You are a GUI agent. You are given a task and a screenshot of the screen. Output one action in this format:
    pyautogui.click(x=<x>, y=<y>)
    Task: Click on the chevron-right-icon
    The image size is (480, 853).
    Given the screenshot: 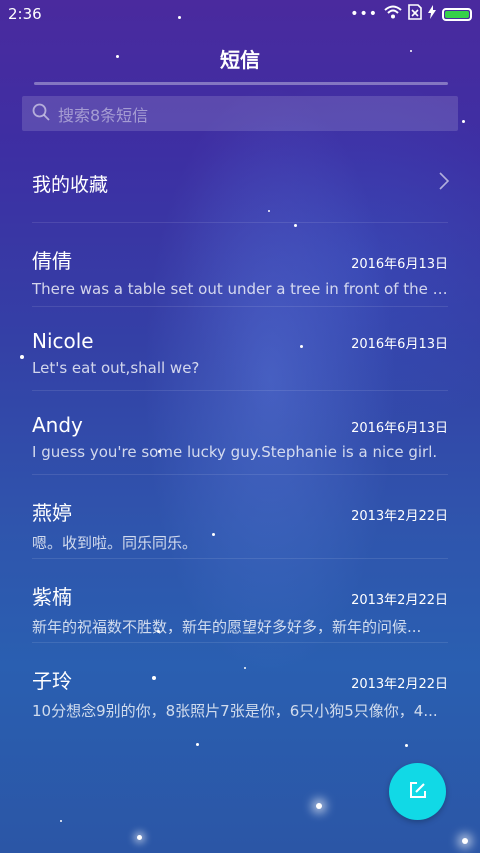 What is the action you would take?
    pyautogui.click(x=444, y=183)
    